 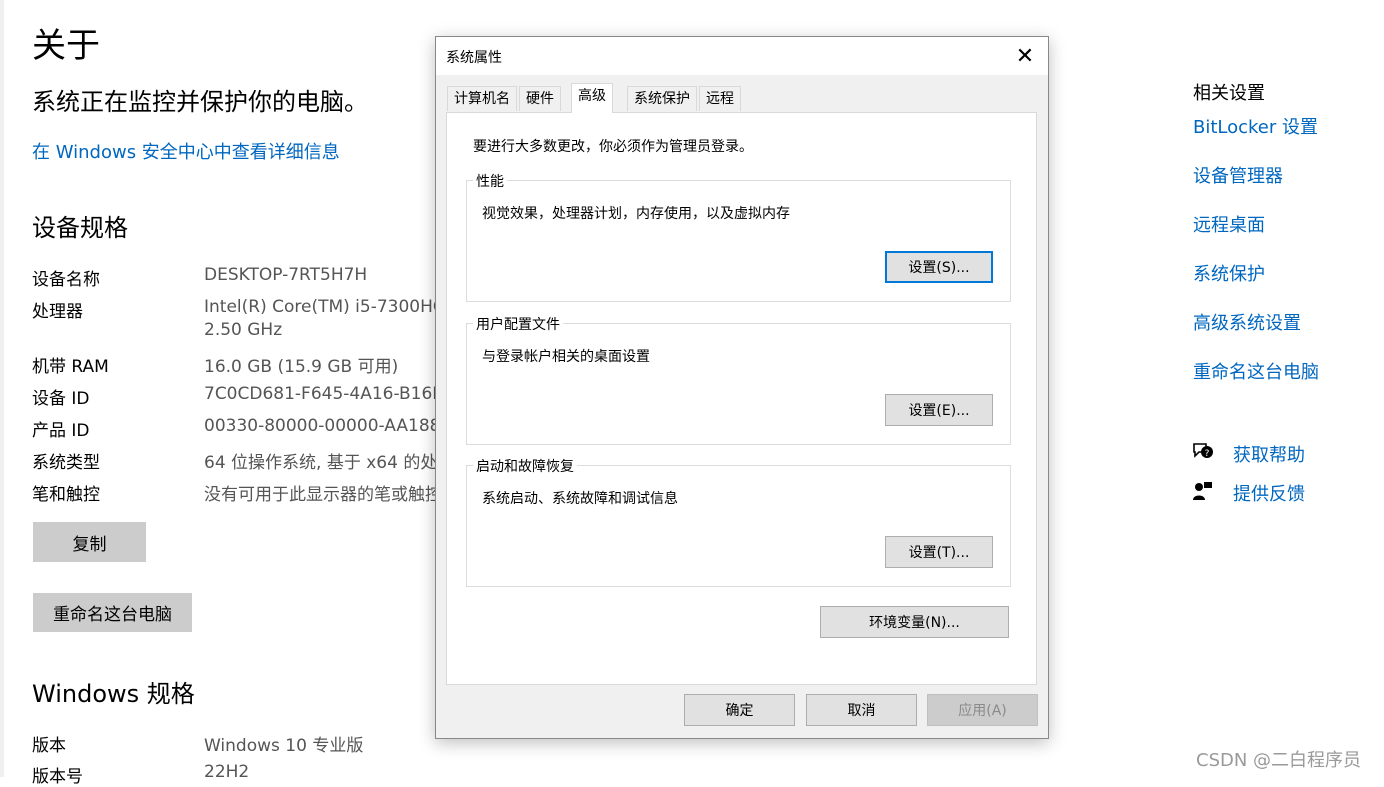 What do you see at coordinates (540, 98) in the screenshot?
I see `tab-hardware: 硬件` at bounding box center [540, 98].